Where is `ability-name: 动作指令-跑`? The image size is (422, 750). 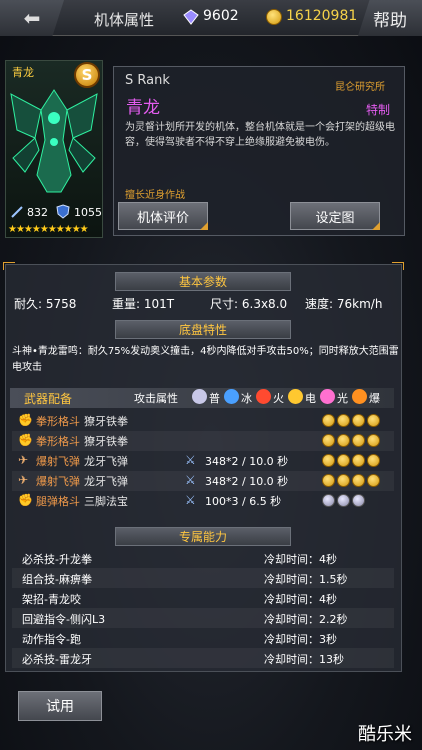
ability-name: 动作指令-跑 is located at coordinates (51, 639).